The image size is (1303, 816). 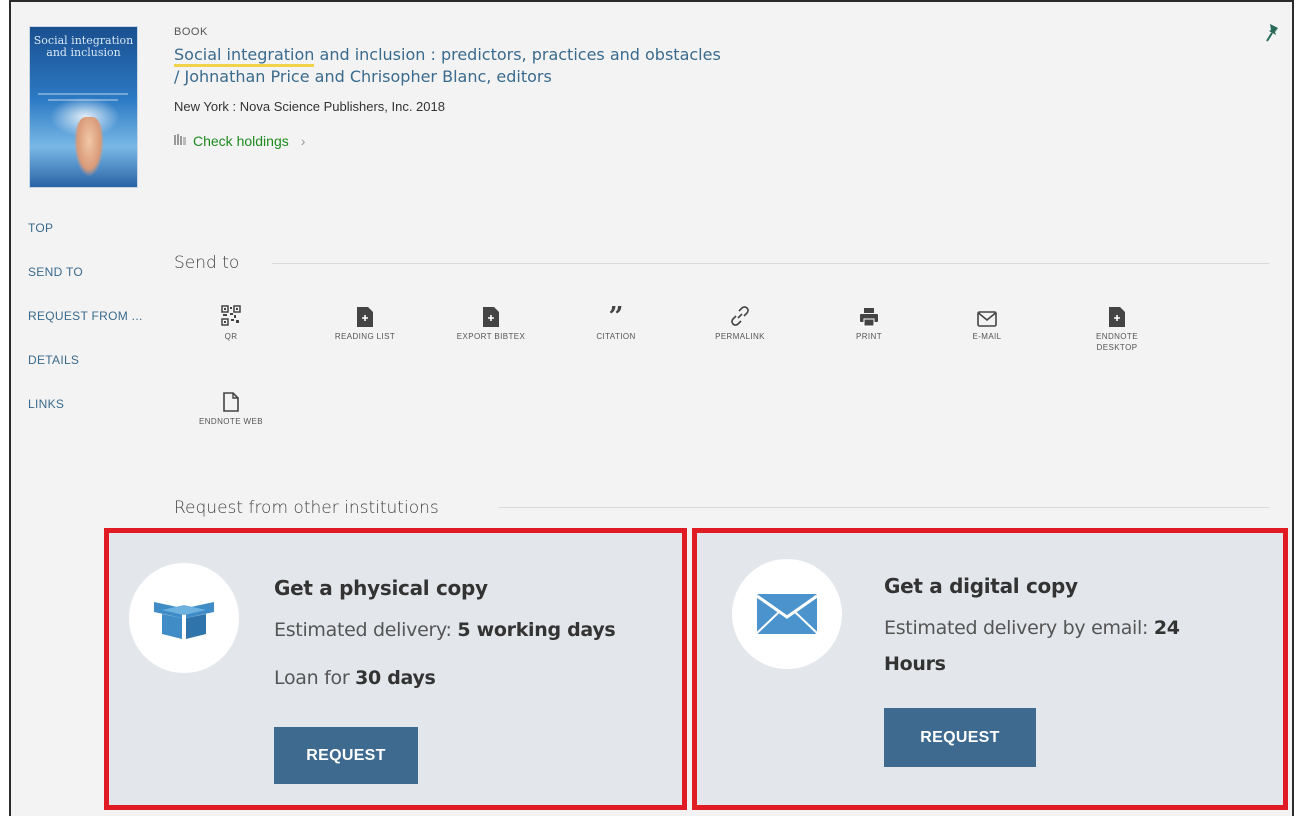 I want to click on action-label: READING LIST, so click(x=365, y=336).